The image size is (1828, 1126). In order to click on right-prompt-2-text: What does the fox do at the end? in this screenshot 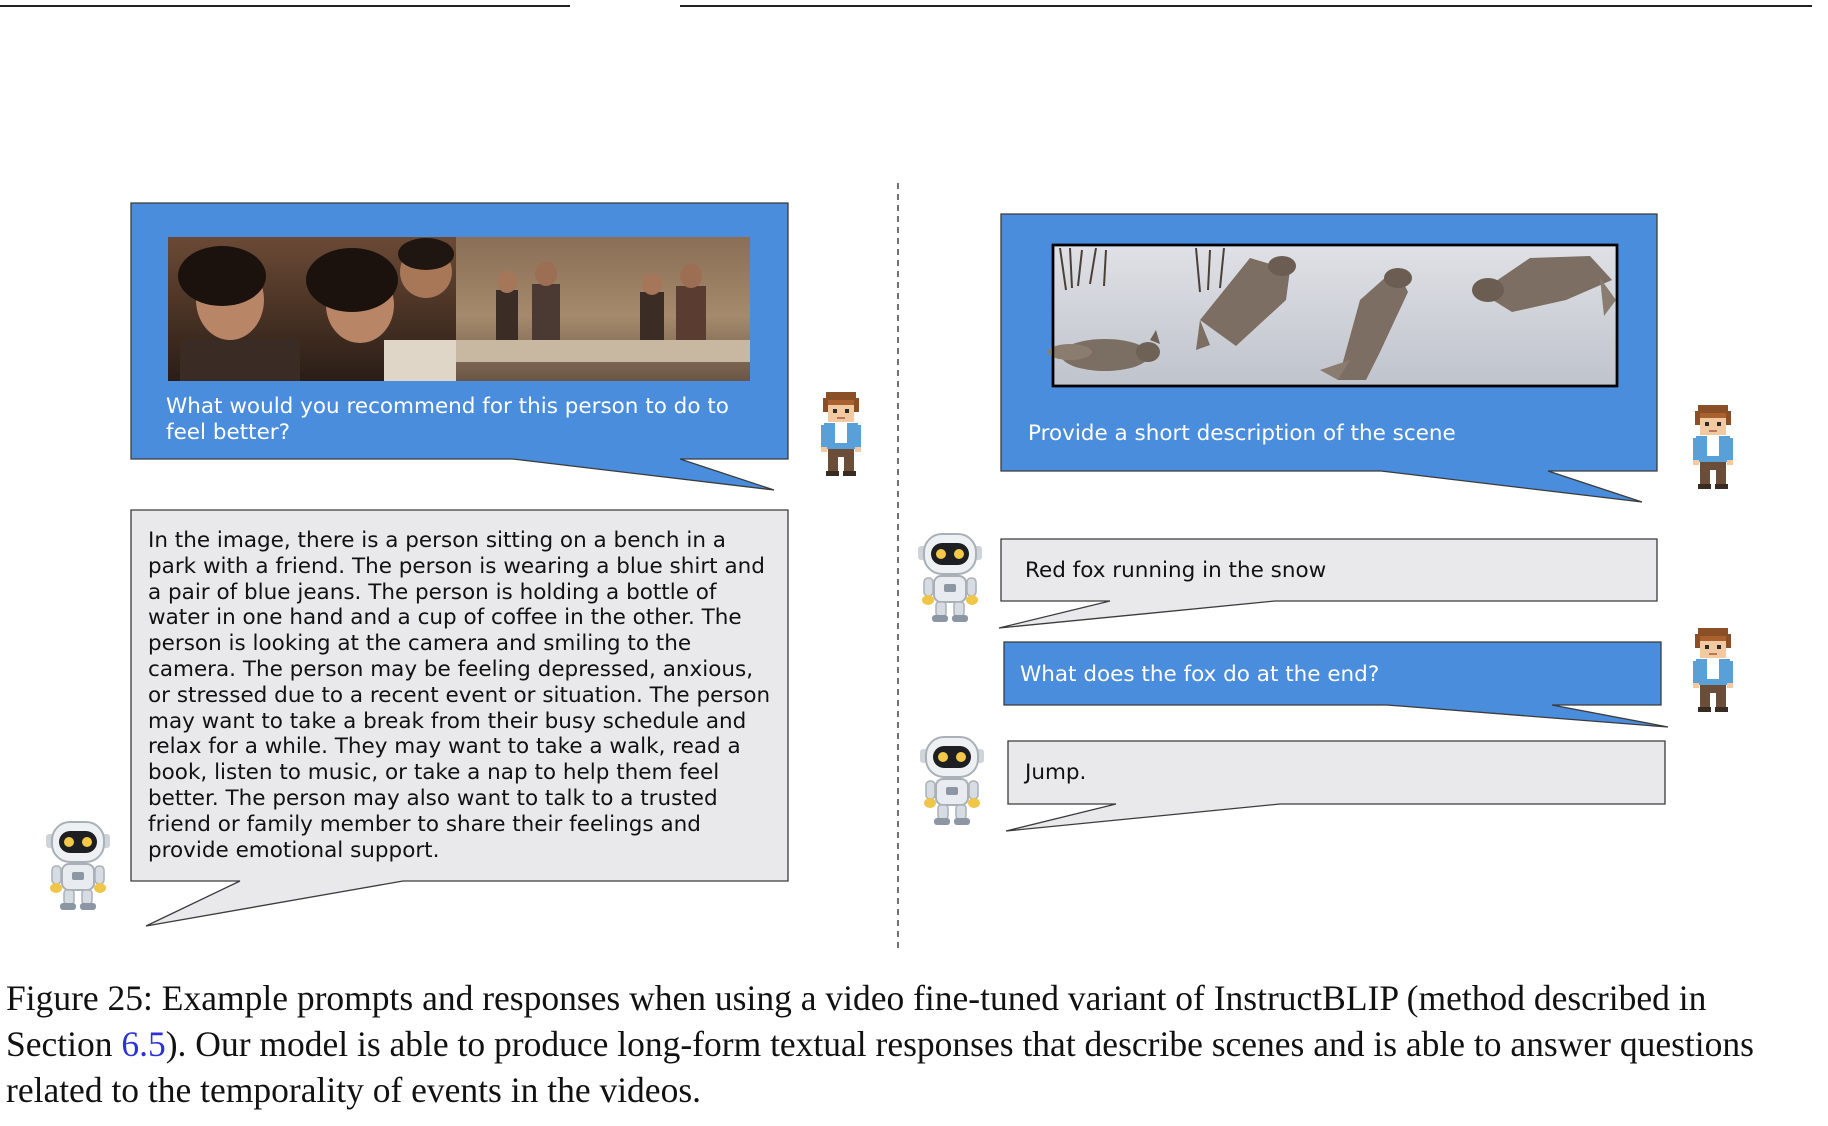, I will do `click(1200, 674)`.